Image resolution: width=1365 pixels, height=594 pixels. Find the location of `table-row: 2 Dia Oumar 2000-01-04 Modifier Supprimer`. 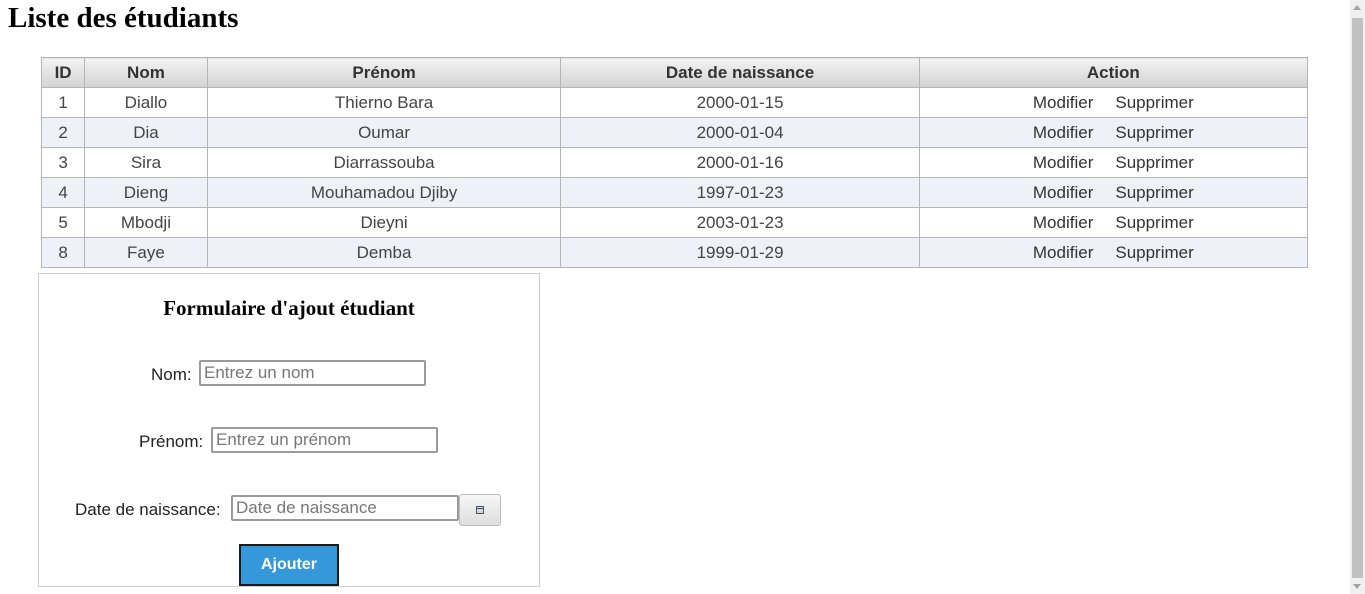

table-row: 2 Dia Oumar 2000-01-04 Modifier Supprimer is located at coordinates (674, 132).